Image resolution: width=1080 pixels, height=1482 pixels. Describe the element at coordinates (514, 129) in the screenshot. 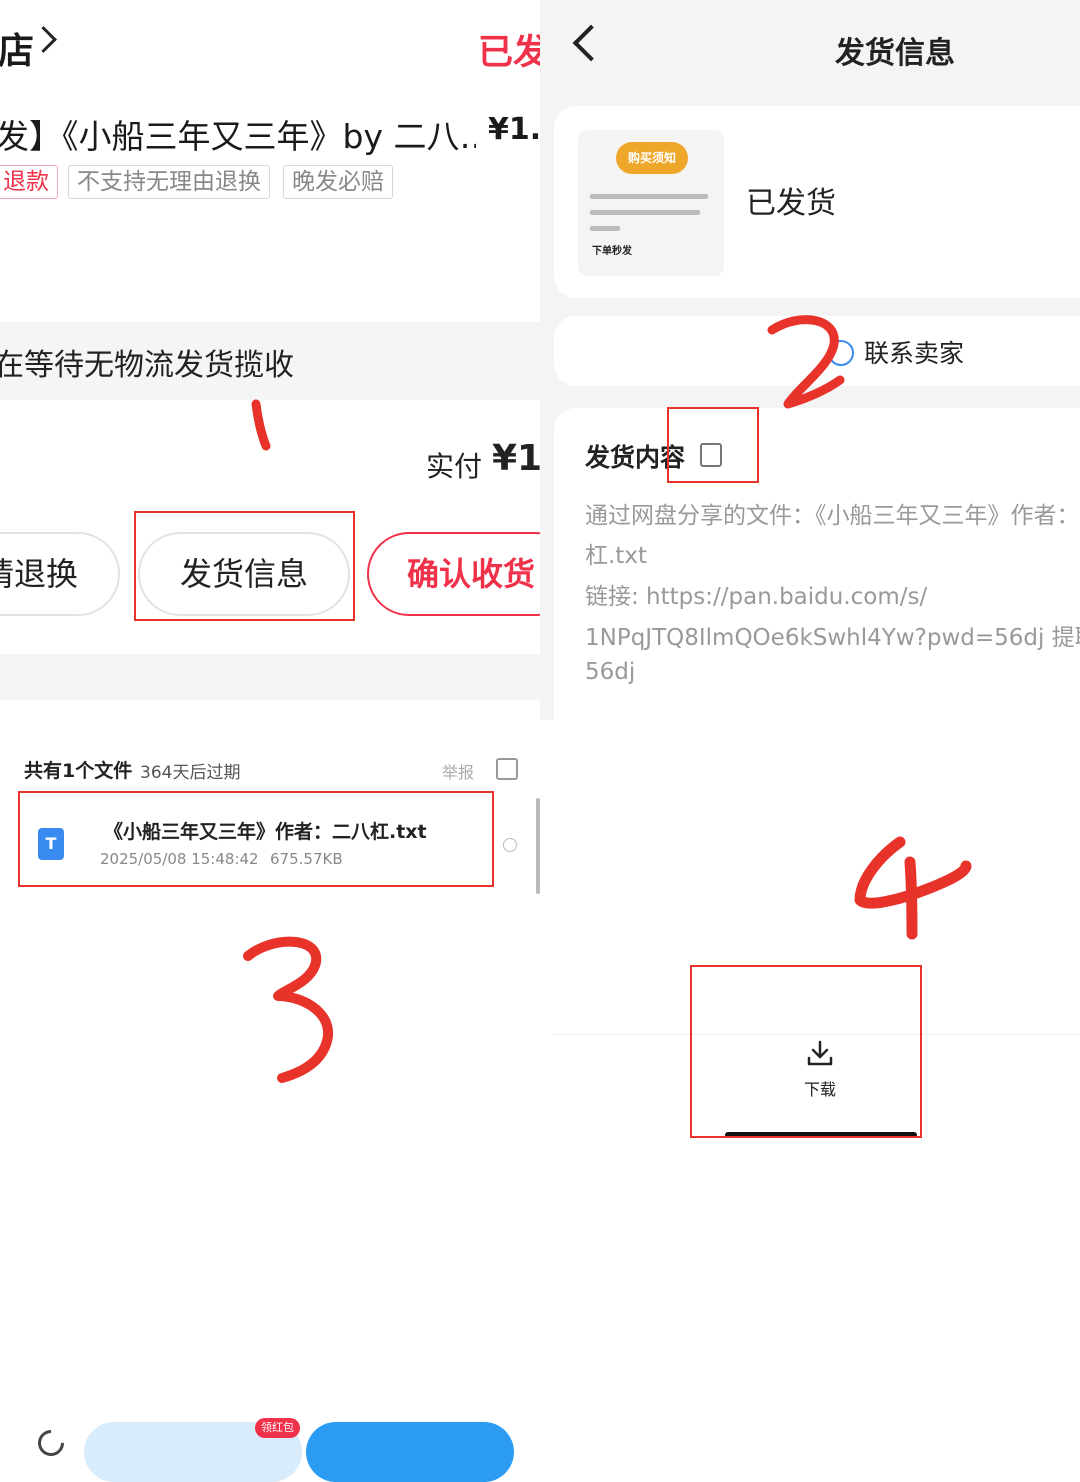

I see `product-price: ¥1.8` at that location.